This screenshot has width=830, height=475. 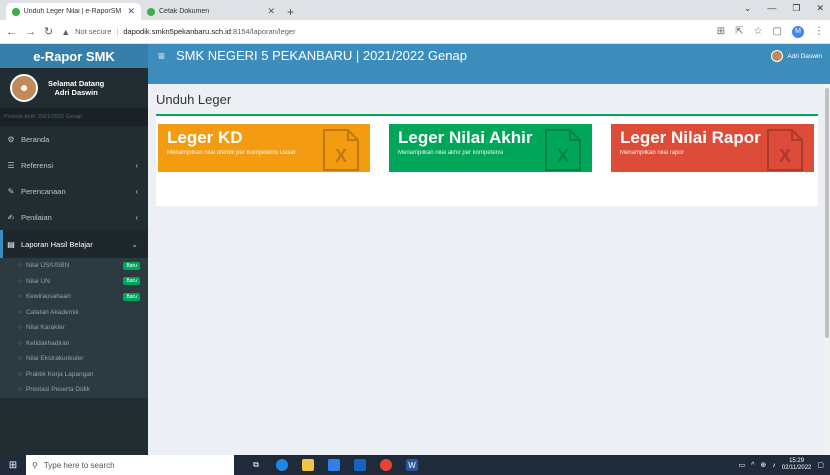 What do you see at coordinates (37, 165) in the screenshot?
I see `sidebar-item-label: Referensi` at bounding box center [37, 165].